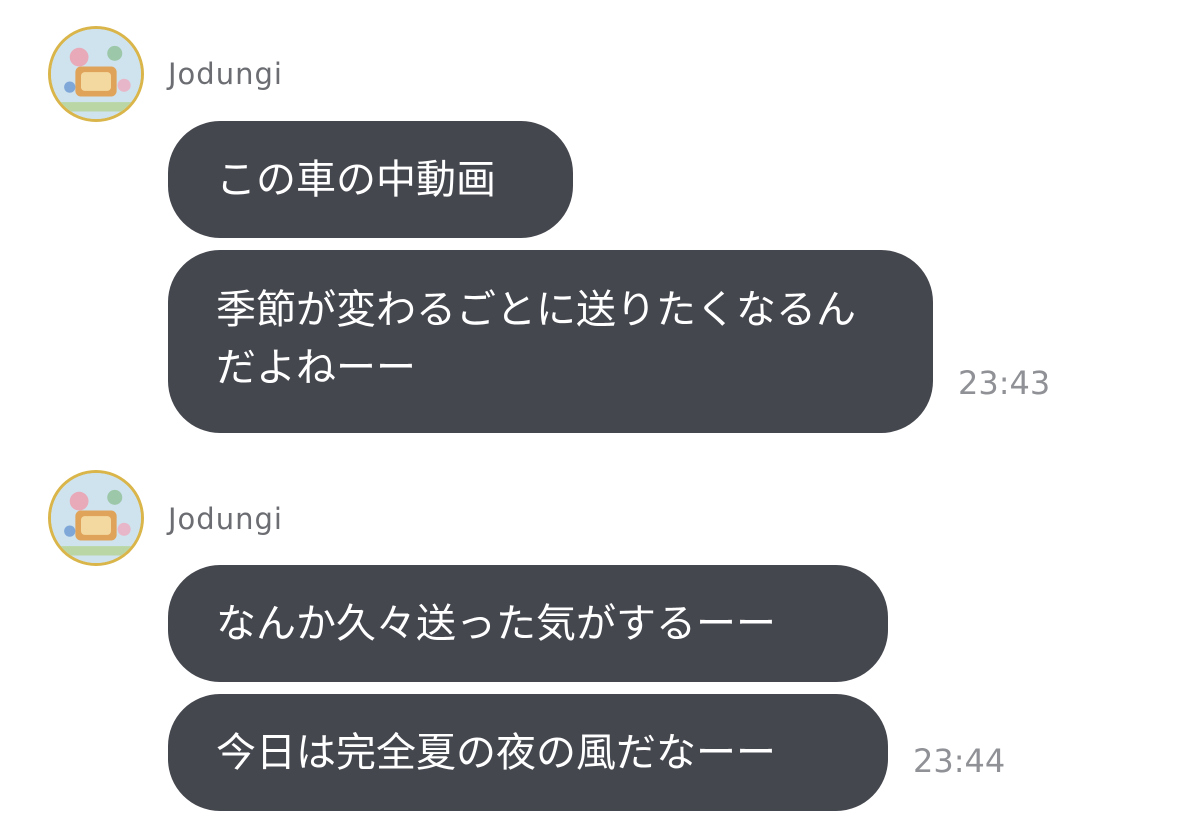 The image size is (1179, 835). Describe the element at coordinates (356, 179) in the screenshot. I see `message-text: この車の中動画` at that location.